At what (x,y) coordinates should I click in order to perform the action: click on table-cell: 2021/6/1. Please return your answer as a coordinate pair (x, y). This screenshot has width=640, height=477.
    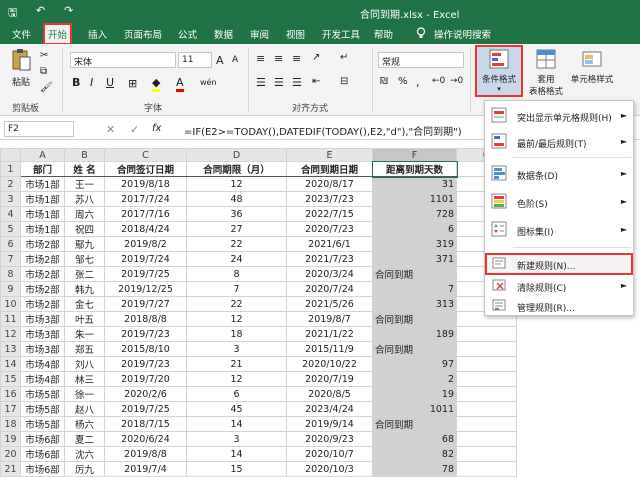
    Looking at the image, I should click on (329, 244).